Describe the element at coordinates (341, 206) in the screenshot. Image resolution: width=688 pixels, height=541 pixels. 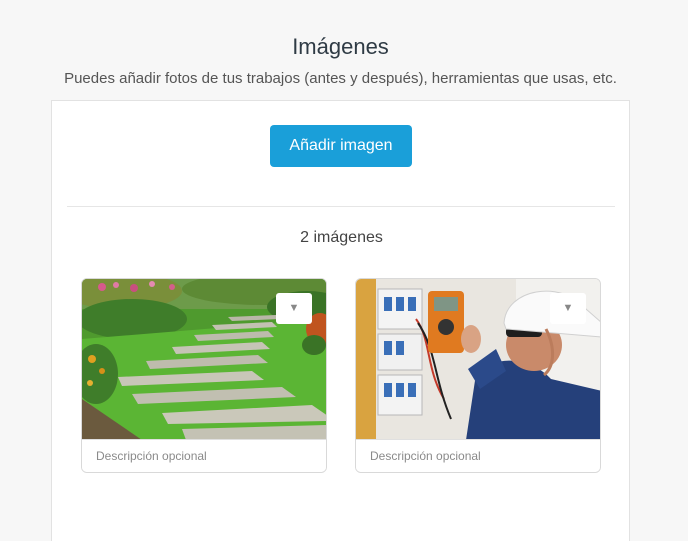
I see `divider` at that location.